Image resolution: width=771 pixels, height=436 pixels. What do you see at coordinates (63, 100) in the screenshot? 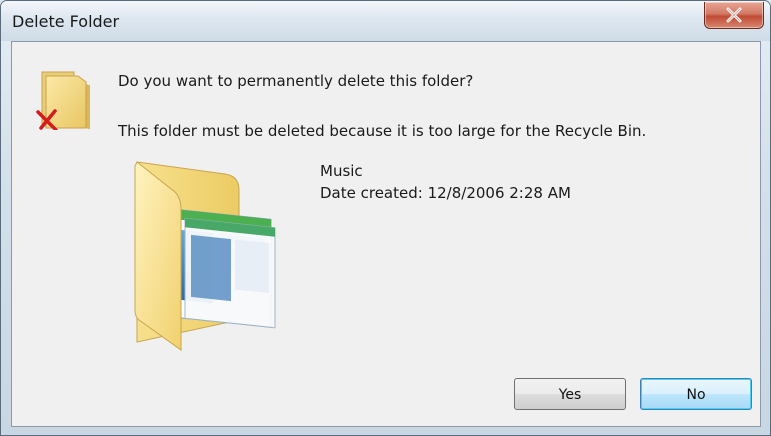
I see `folder-delete-icon` at bounding box center [63, 100].